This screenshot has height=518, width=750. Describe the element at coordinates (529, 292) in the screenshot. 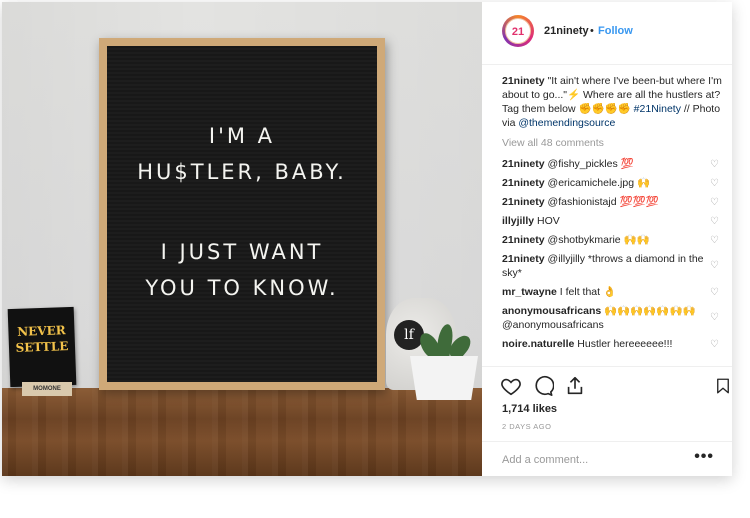

I see `comment-username: mr_twayne` at that location.